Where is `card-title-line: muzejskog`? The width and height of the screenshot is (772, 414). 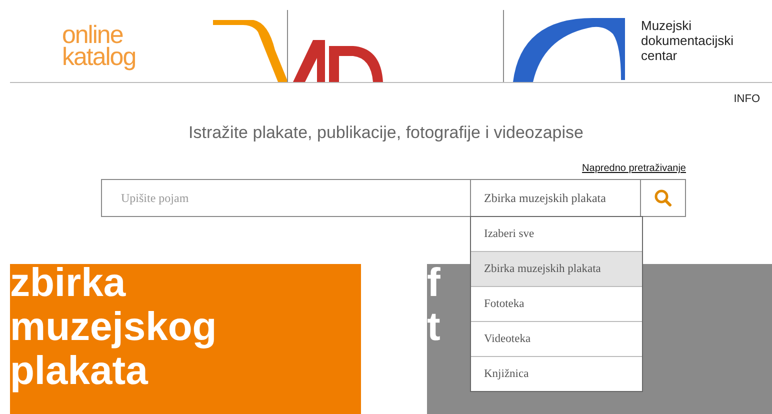 card-title-line: muzejskog is located at coordinates (113, 327).